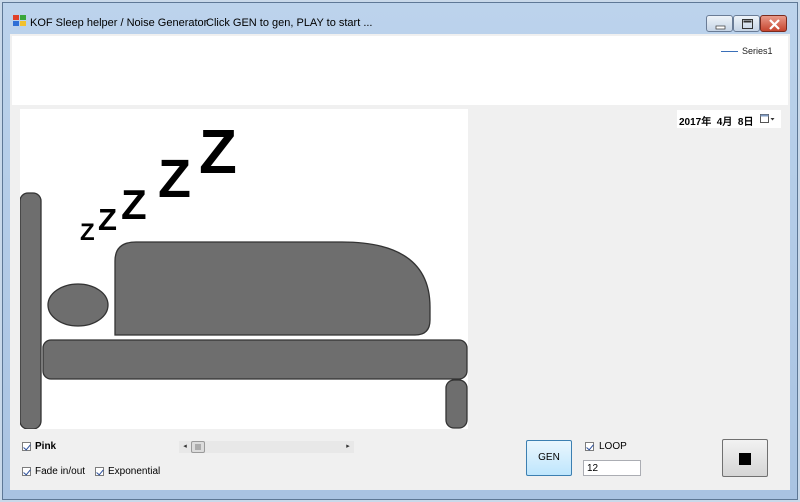  I want to click on close-button, so click(773, 23).